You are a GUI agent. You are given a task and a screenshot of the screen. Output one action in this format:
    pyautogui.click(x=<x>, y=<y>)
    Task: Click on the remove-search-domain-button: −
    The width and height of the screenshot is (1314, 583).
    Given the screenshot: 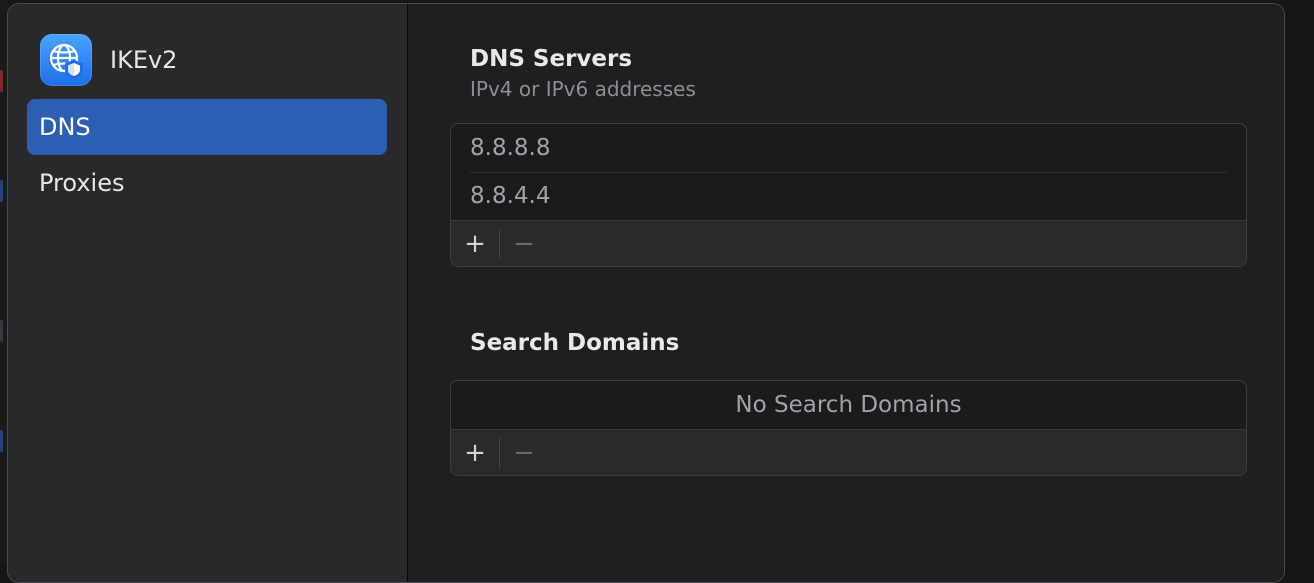 What is the action you would take?
    pyautogui.click(x=524, y=453)
    